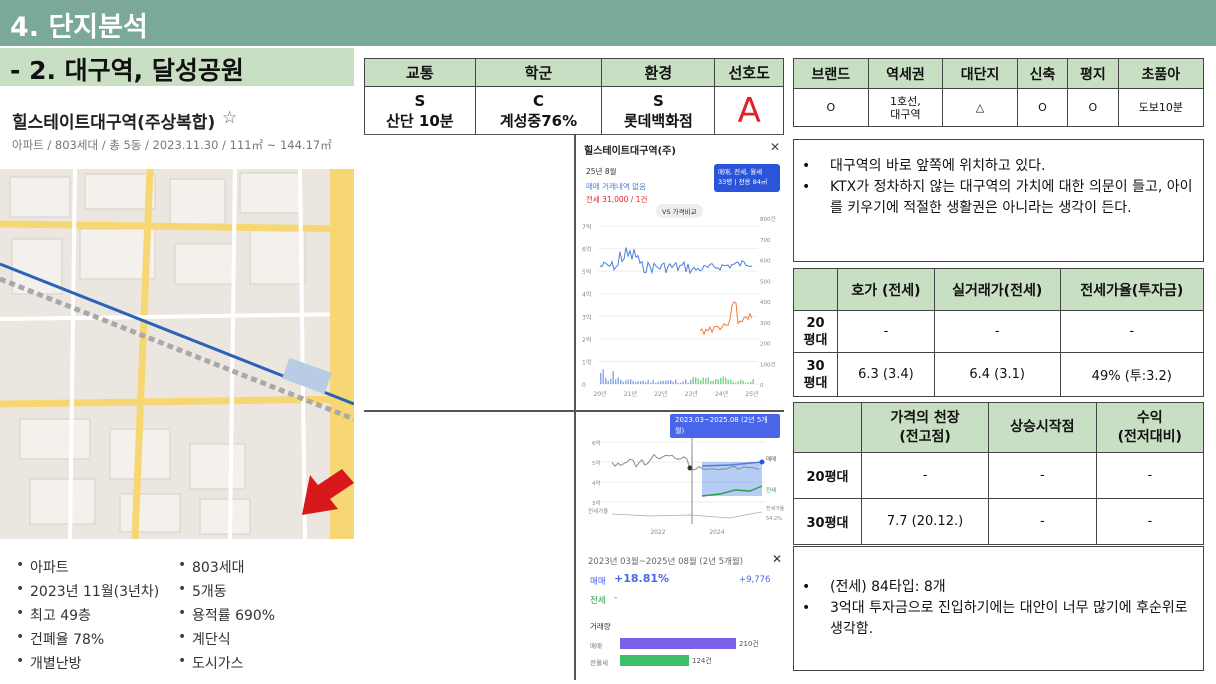 This screenshot has height=684, width=1216. Describe the element at coordinates (765, 262) in the screenshot. I see `y-tick-right: 600` at that location.